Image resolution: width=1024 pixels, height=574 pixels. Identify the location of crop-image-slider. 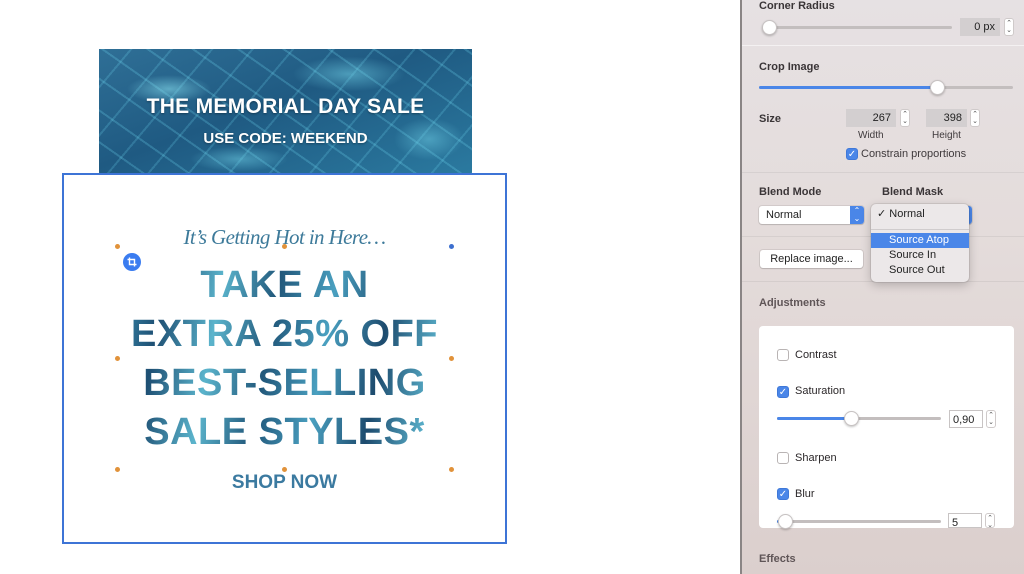
(886, 87).